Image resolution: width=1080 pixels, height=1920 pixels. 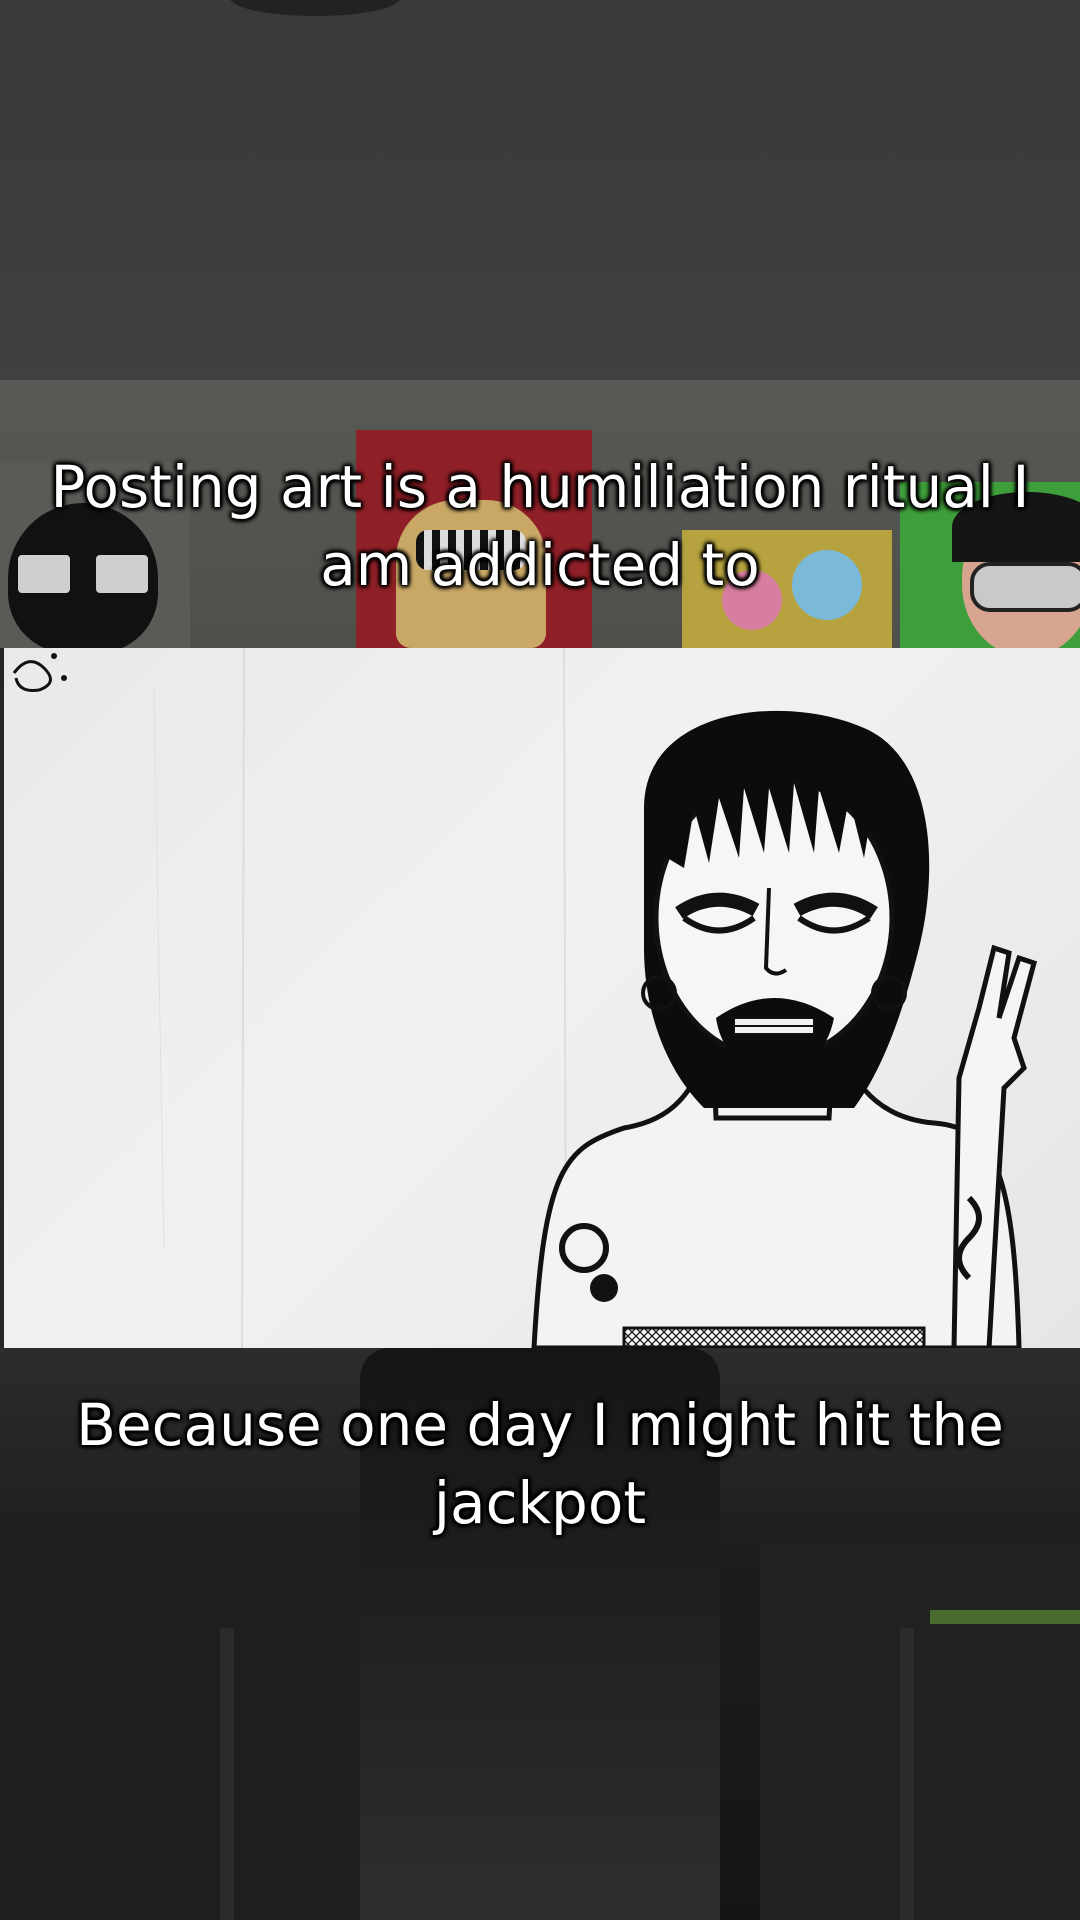 I want to click on caption-bottom: Because one day I might hit the jackpot, so click(x=540, y=1464).